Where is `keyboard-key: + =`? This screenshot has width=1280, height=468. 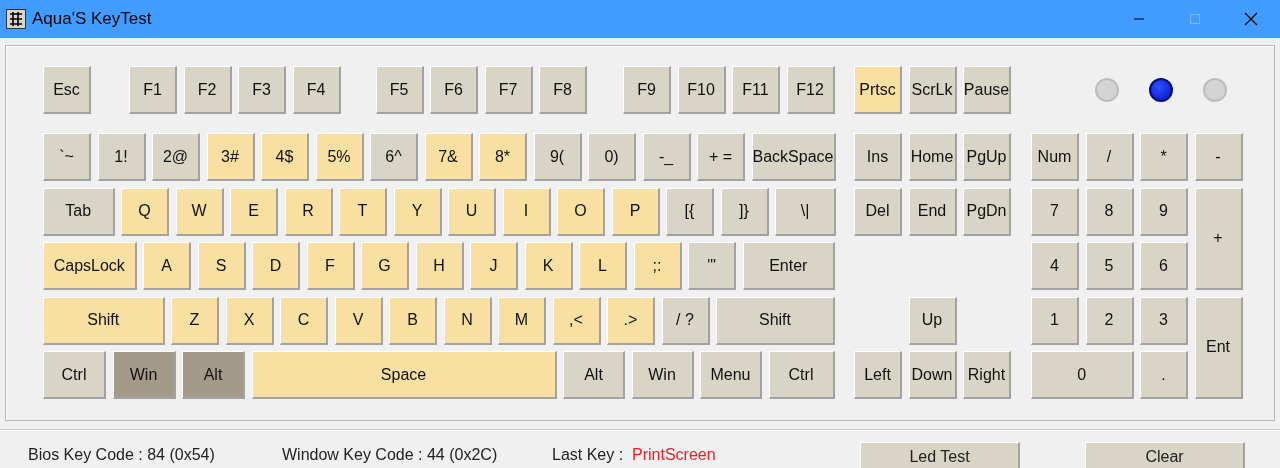 keyboard-key: + = is located at coordinates (721, 157).